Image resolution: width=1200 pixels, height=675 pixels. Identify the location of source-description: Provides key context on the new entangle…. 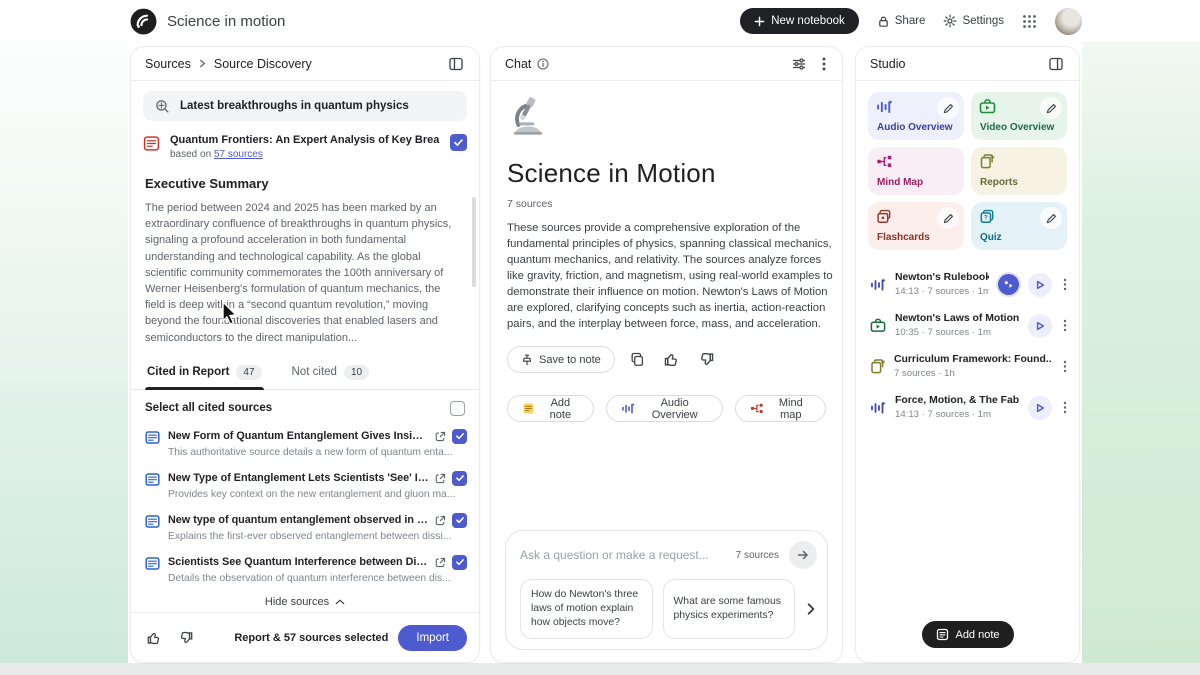
(312, 494).